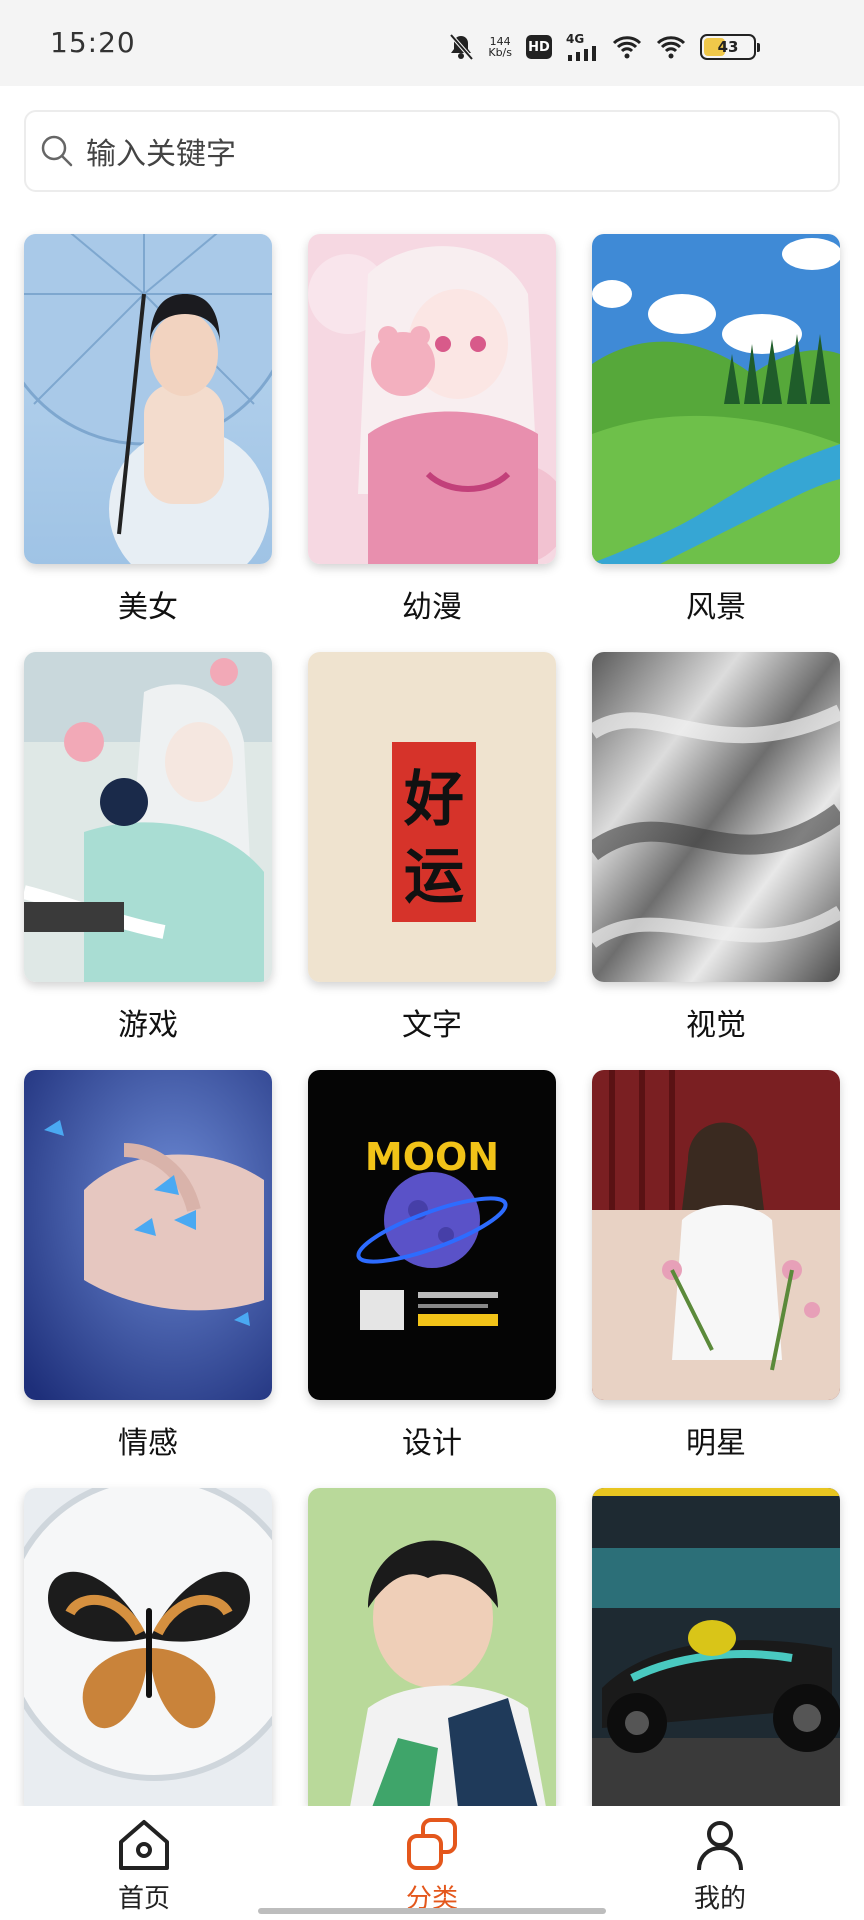 This screenshot has height=1920, width=864. What do you see at coordinates (434, 877) in the screenshot?
I see `image-text-luck: 运` at bounding box center [434, 877].